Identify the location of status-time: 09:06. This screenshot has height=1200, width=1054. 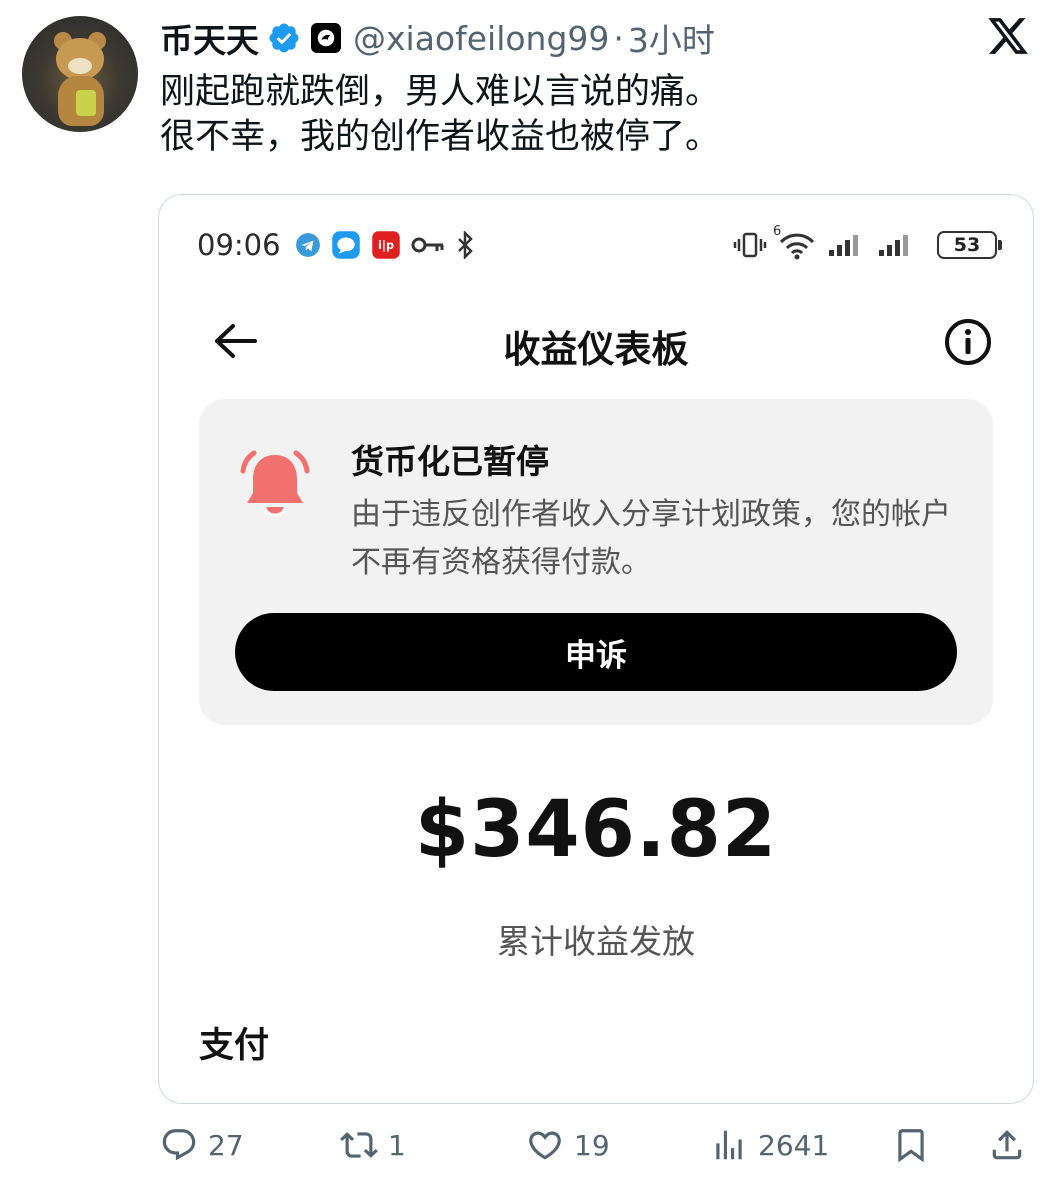
(239, 245).